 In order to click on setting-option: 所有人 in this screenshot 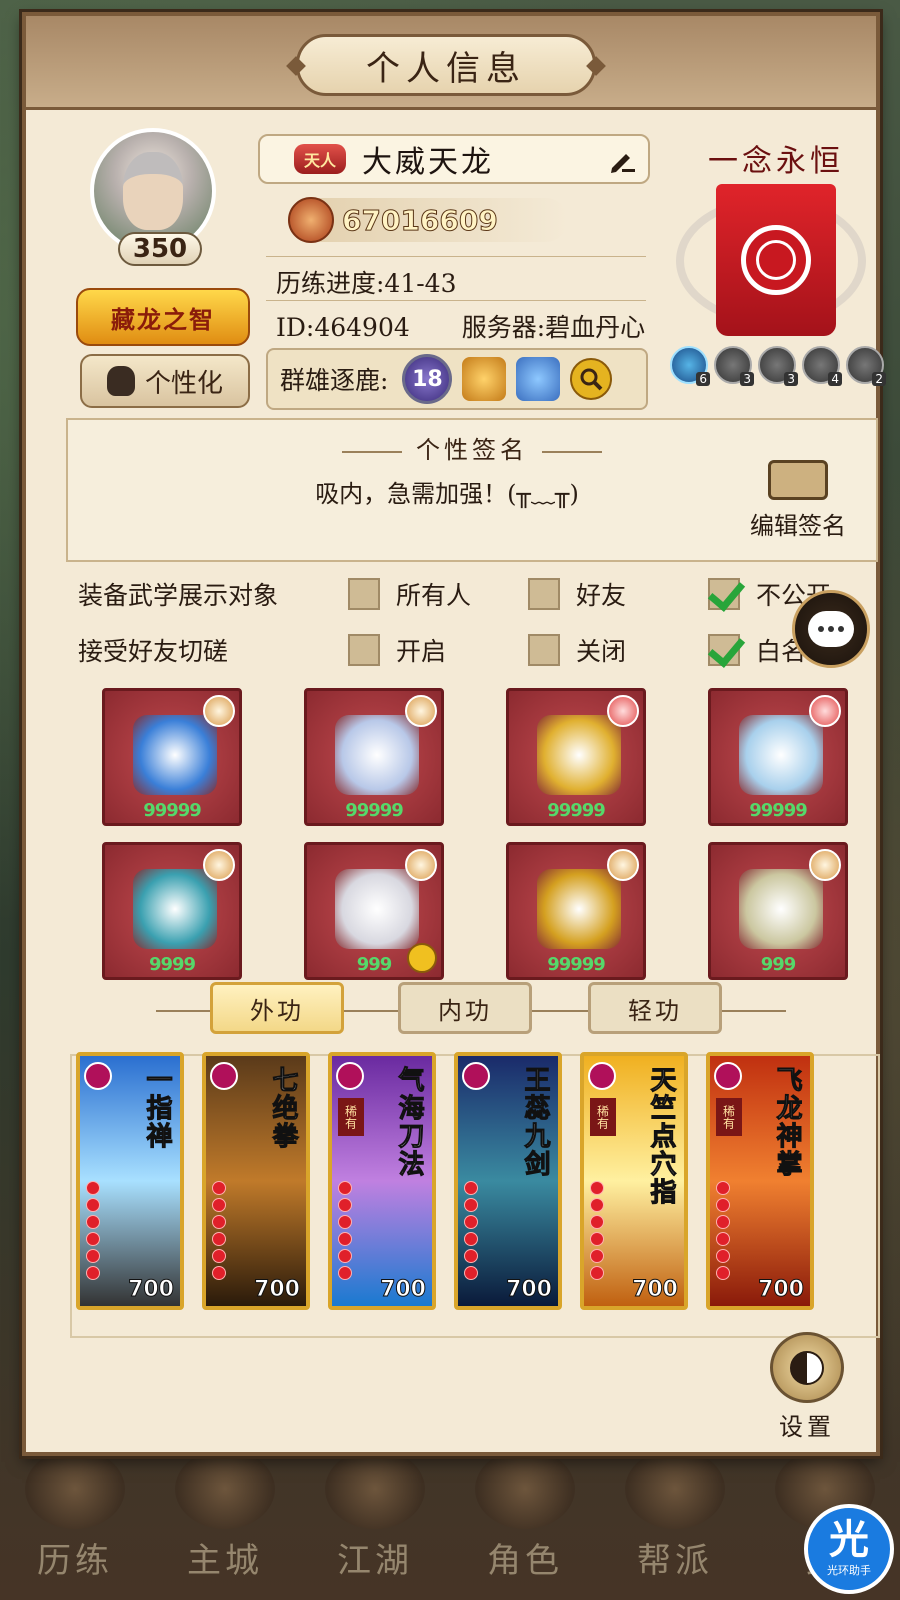, I will do `click(438, 594)`.